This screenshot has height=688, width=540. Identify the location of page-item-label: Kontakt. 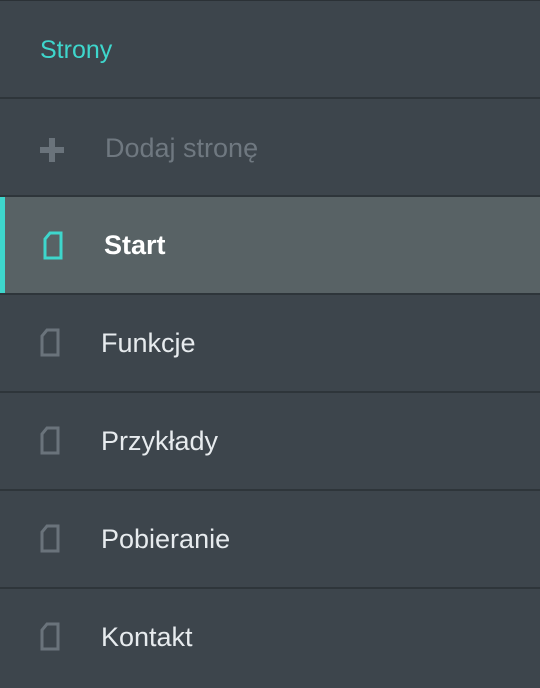
(147, 637).